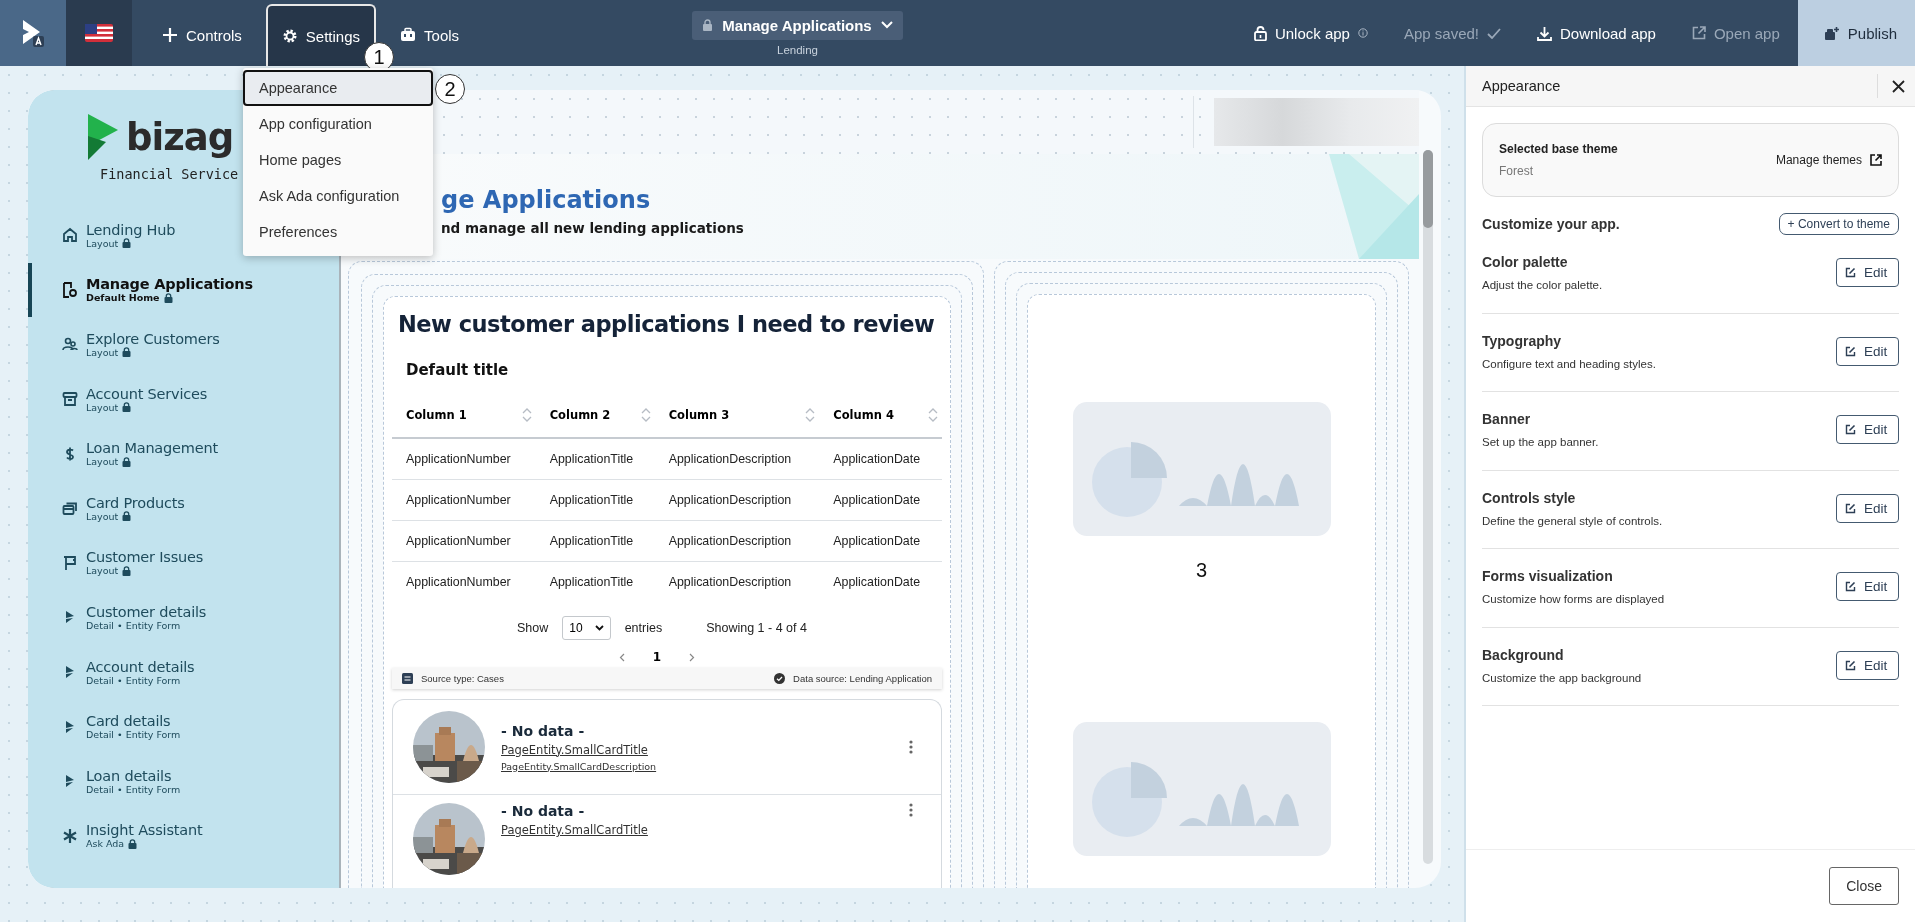 The width and height of the screenshot is (1915, 922). I want to click on menu-item: Ask Ada configuration, so click(338, 196).